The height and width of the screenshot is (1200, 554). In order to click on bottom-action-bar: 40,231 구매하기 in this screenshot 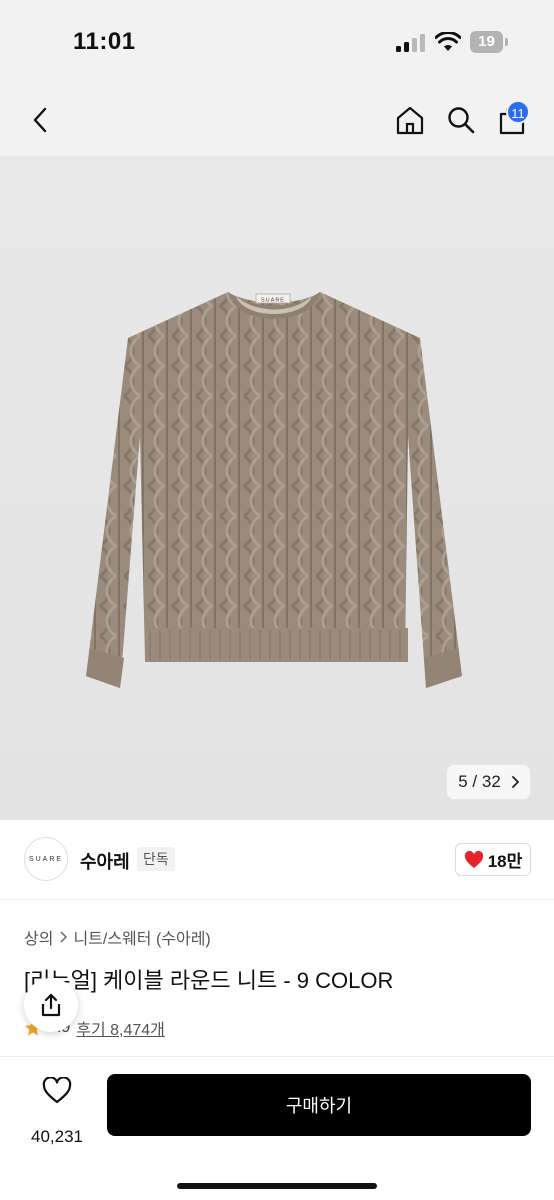, I will do `click(277, 1128)`.